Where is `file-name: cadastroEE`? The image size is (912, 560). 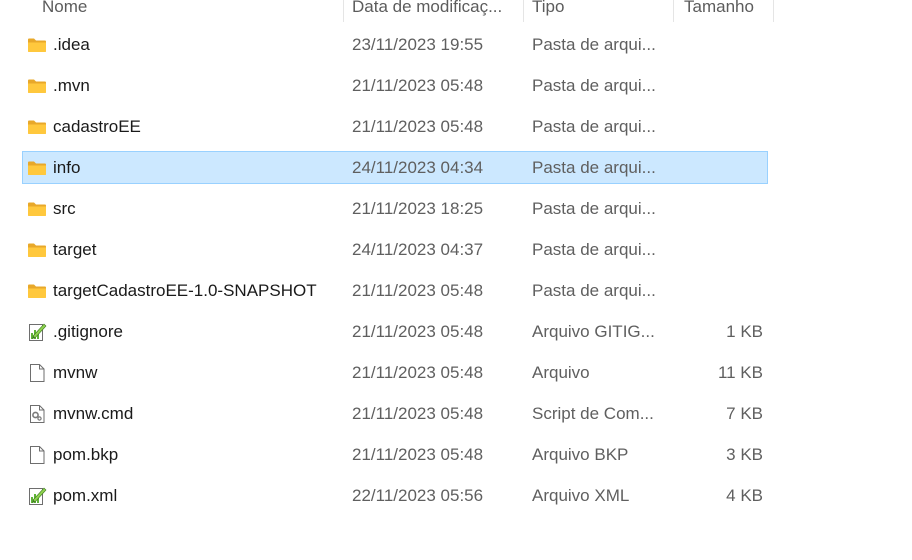 file-name: cadastroEE is located at coordinates (97, 126).